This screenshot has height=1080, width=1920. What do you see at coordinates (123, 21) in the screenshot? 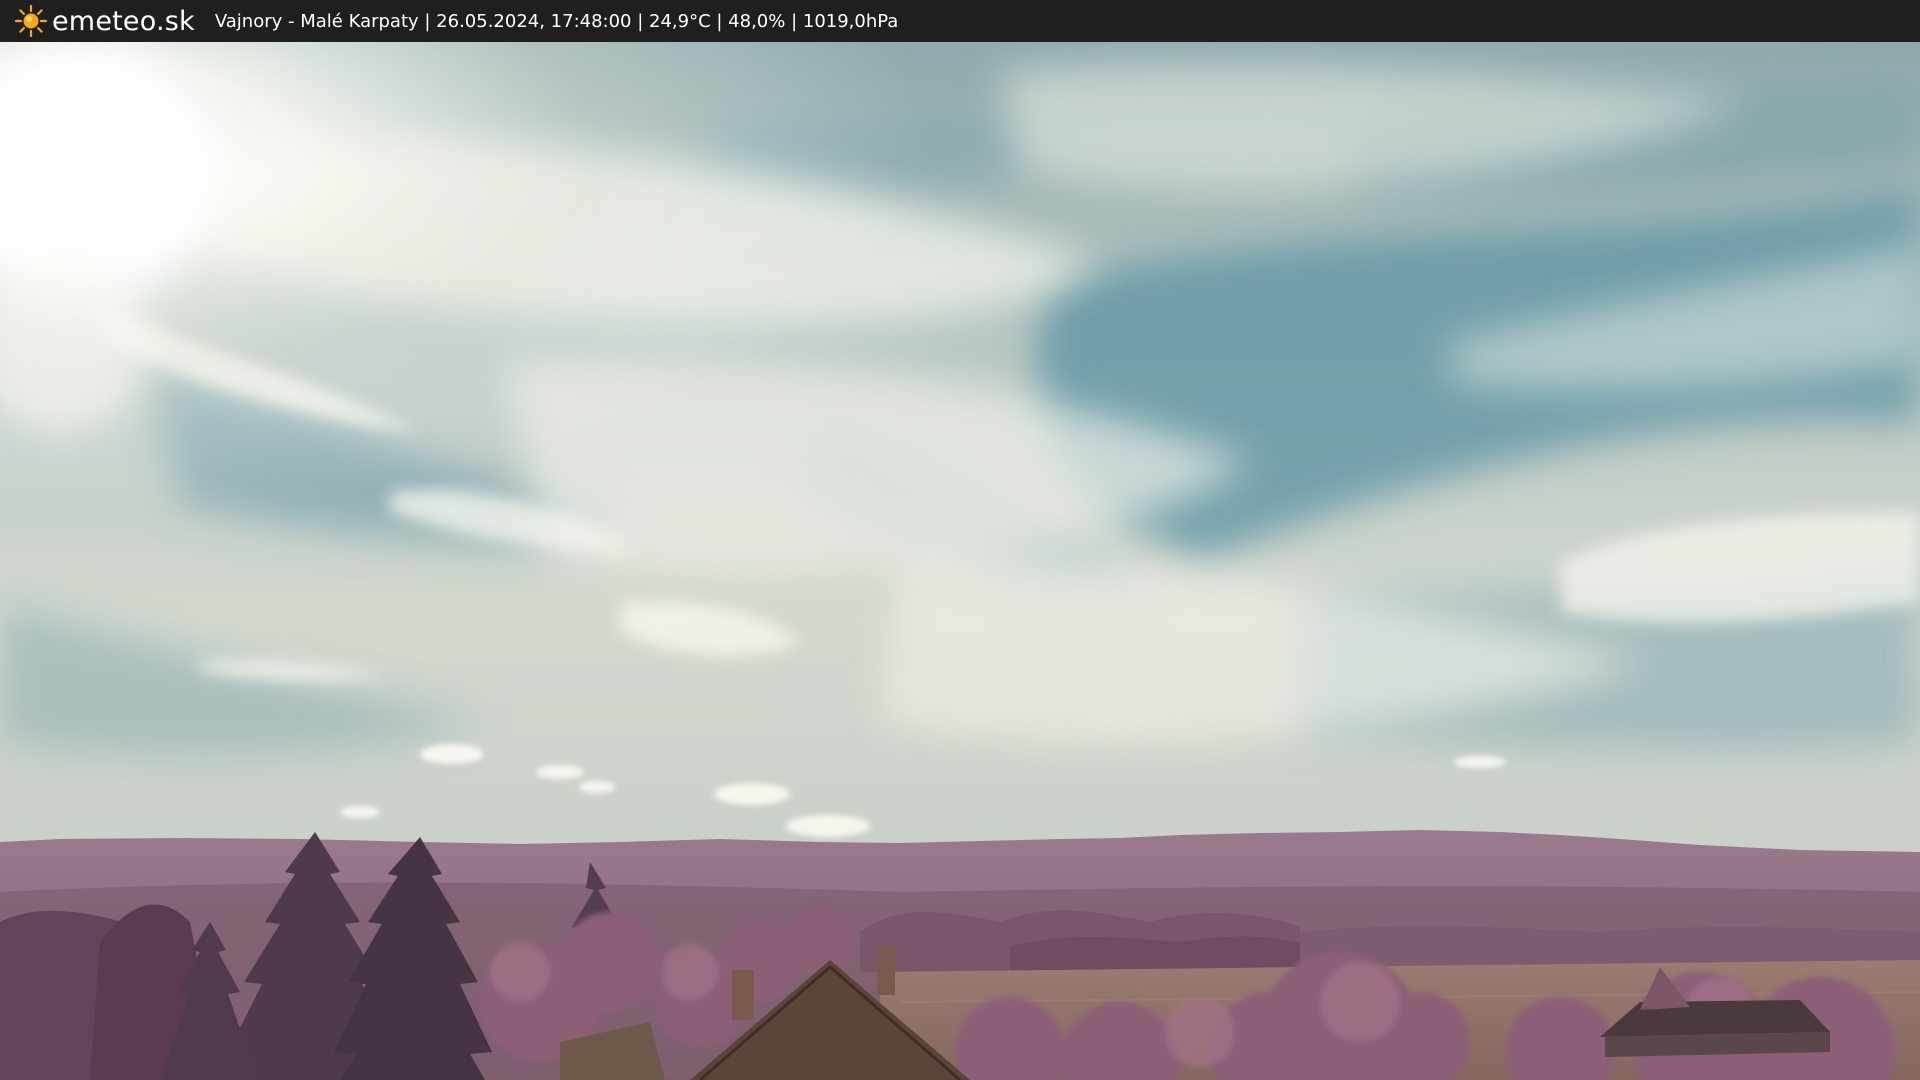
I see `brand-name: emeteo.sk` at bounding box center [123, 21].